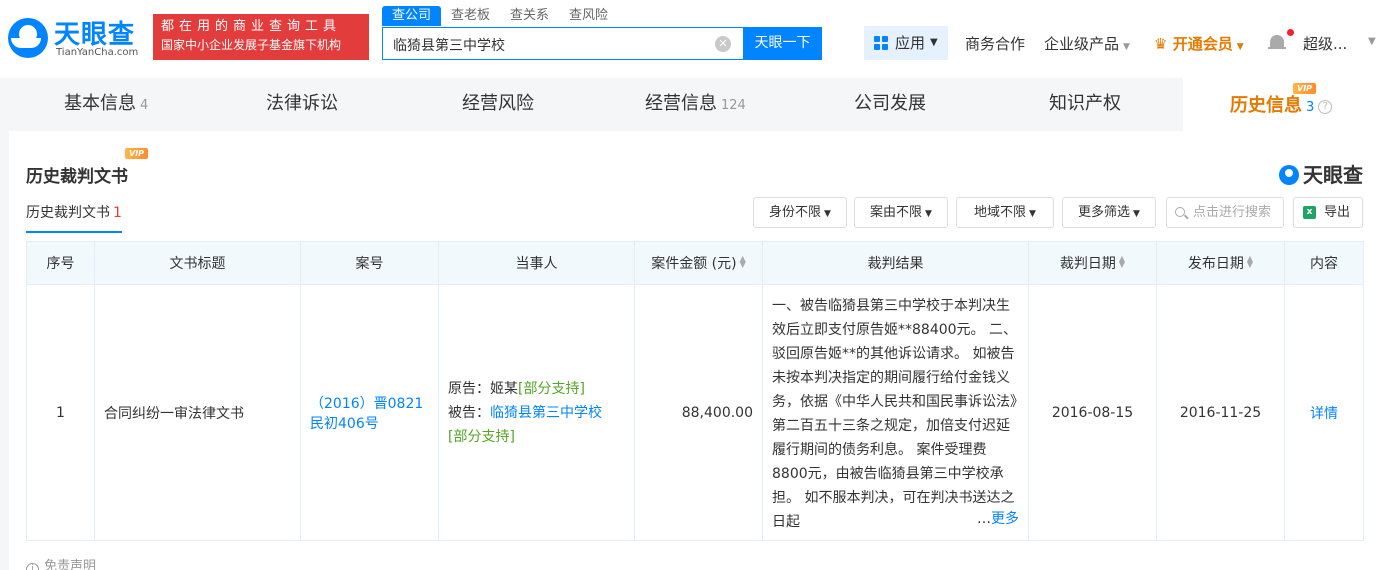  Describe the element at coordinates (1305, 88) in the screenshot. I see `vip-badge: VIP` at that location.